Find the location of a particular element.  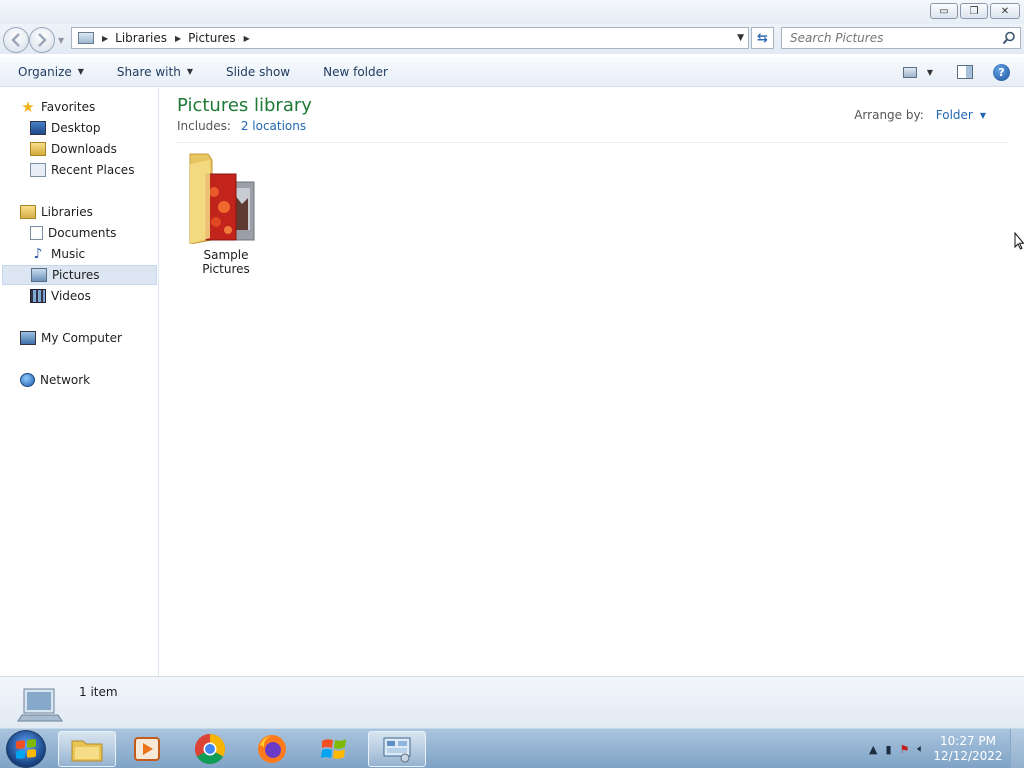

search-box is located at coordinates (901, 38).